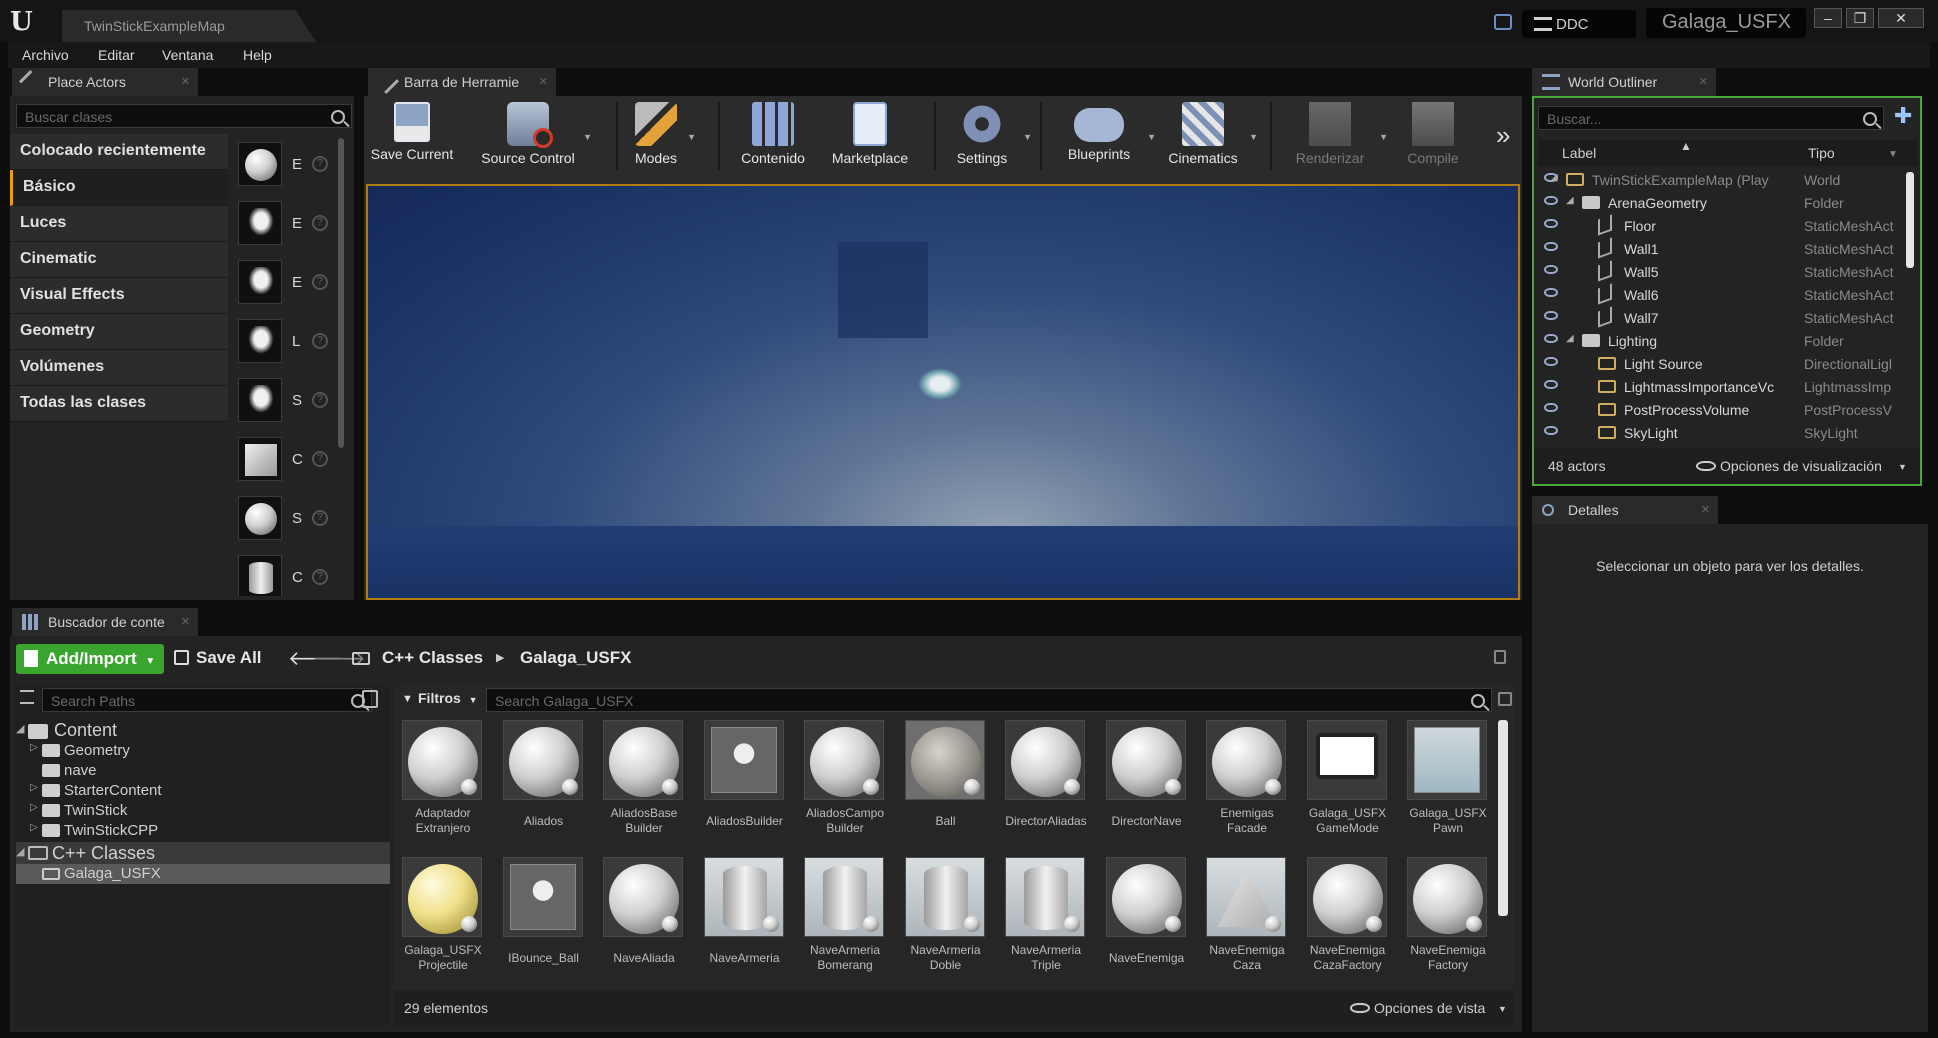 The image size is (1938, 1038). What do you see at coordinates (1904, 116) in the screenshot?
I see `add-folder-icon: ✚` at bounding box center [1904, 116].